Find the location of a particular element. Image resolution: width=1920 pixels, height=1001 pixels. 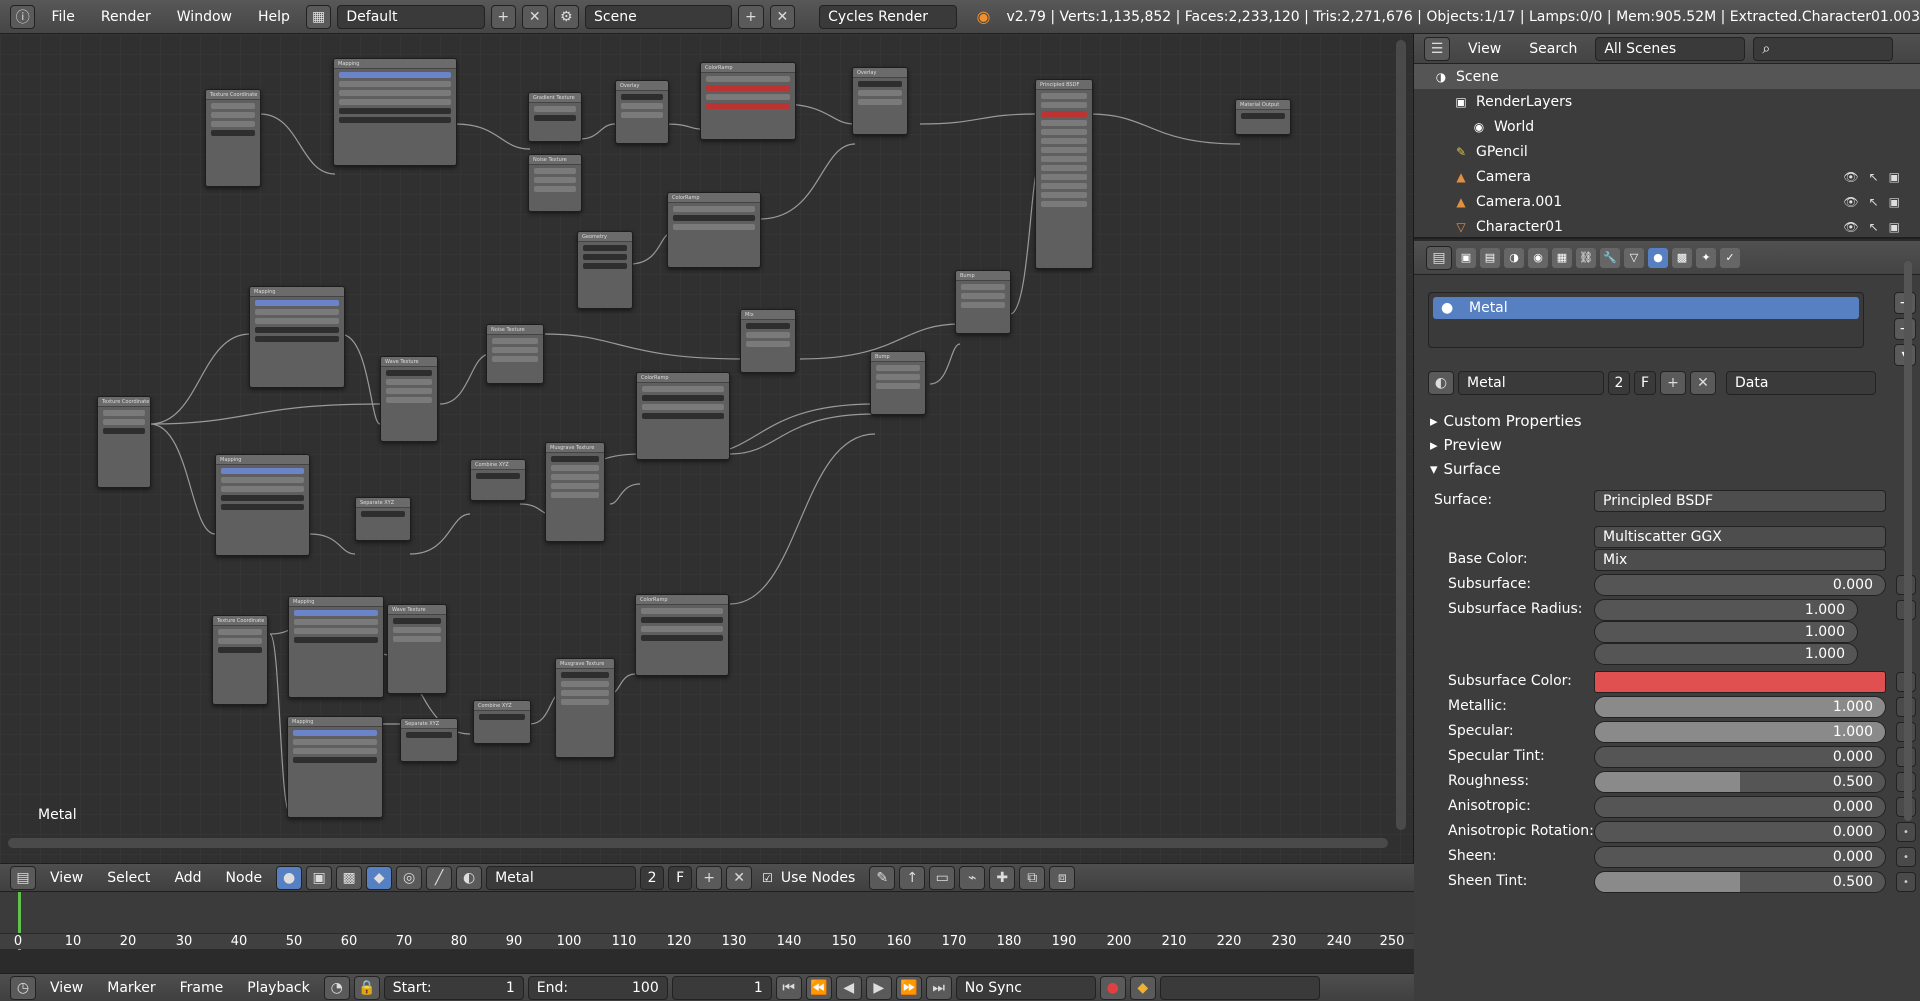

node-mix: Mix is located at coordinates (768, 341).